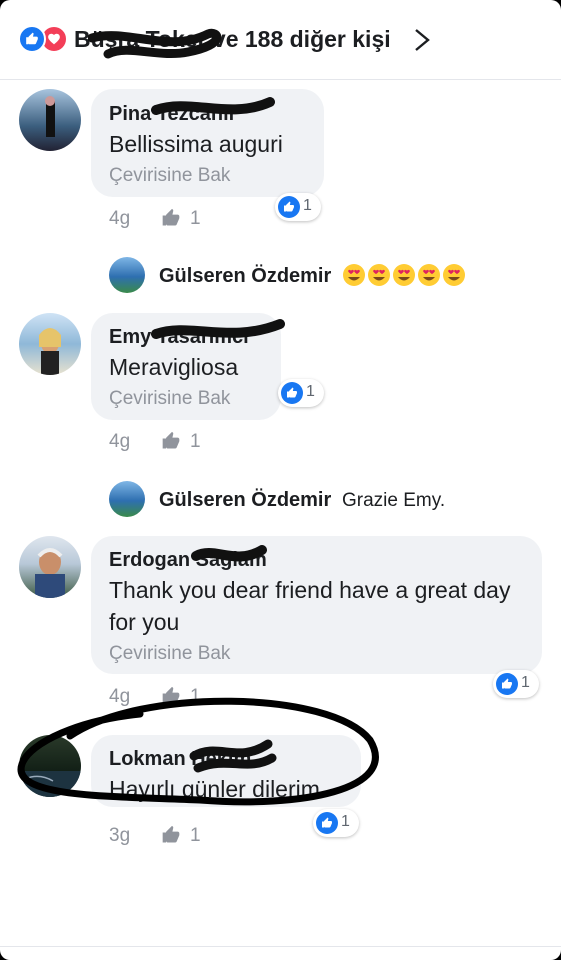 Image resolution: width=561 pixels, height=960 pixels. What do you see at coordinates (422, 40) in the screenshot?
I see `chevron-right-icon` at bounding box center [422, 40].